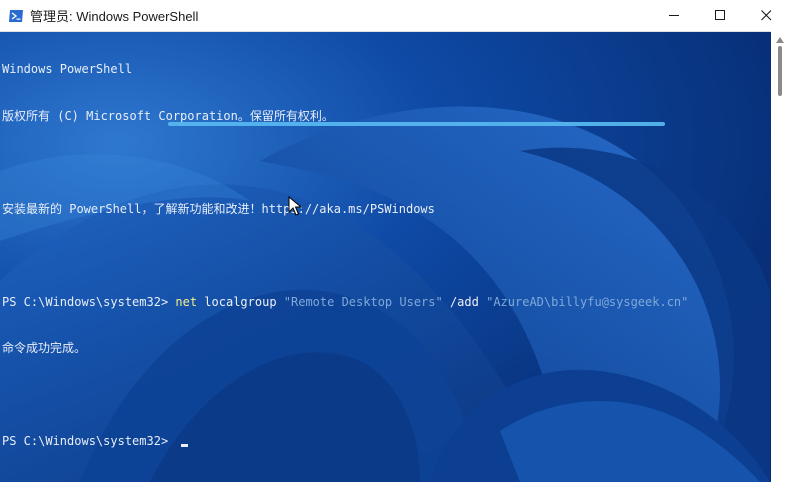  What do you see at coordinates (363, 301) in the screenshot?
I see `command-group-arg: "Remote Desktop Users"` at bounding box center [363, 301].